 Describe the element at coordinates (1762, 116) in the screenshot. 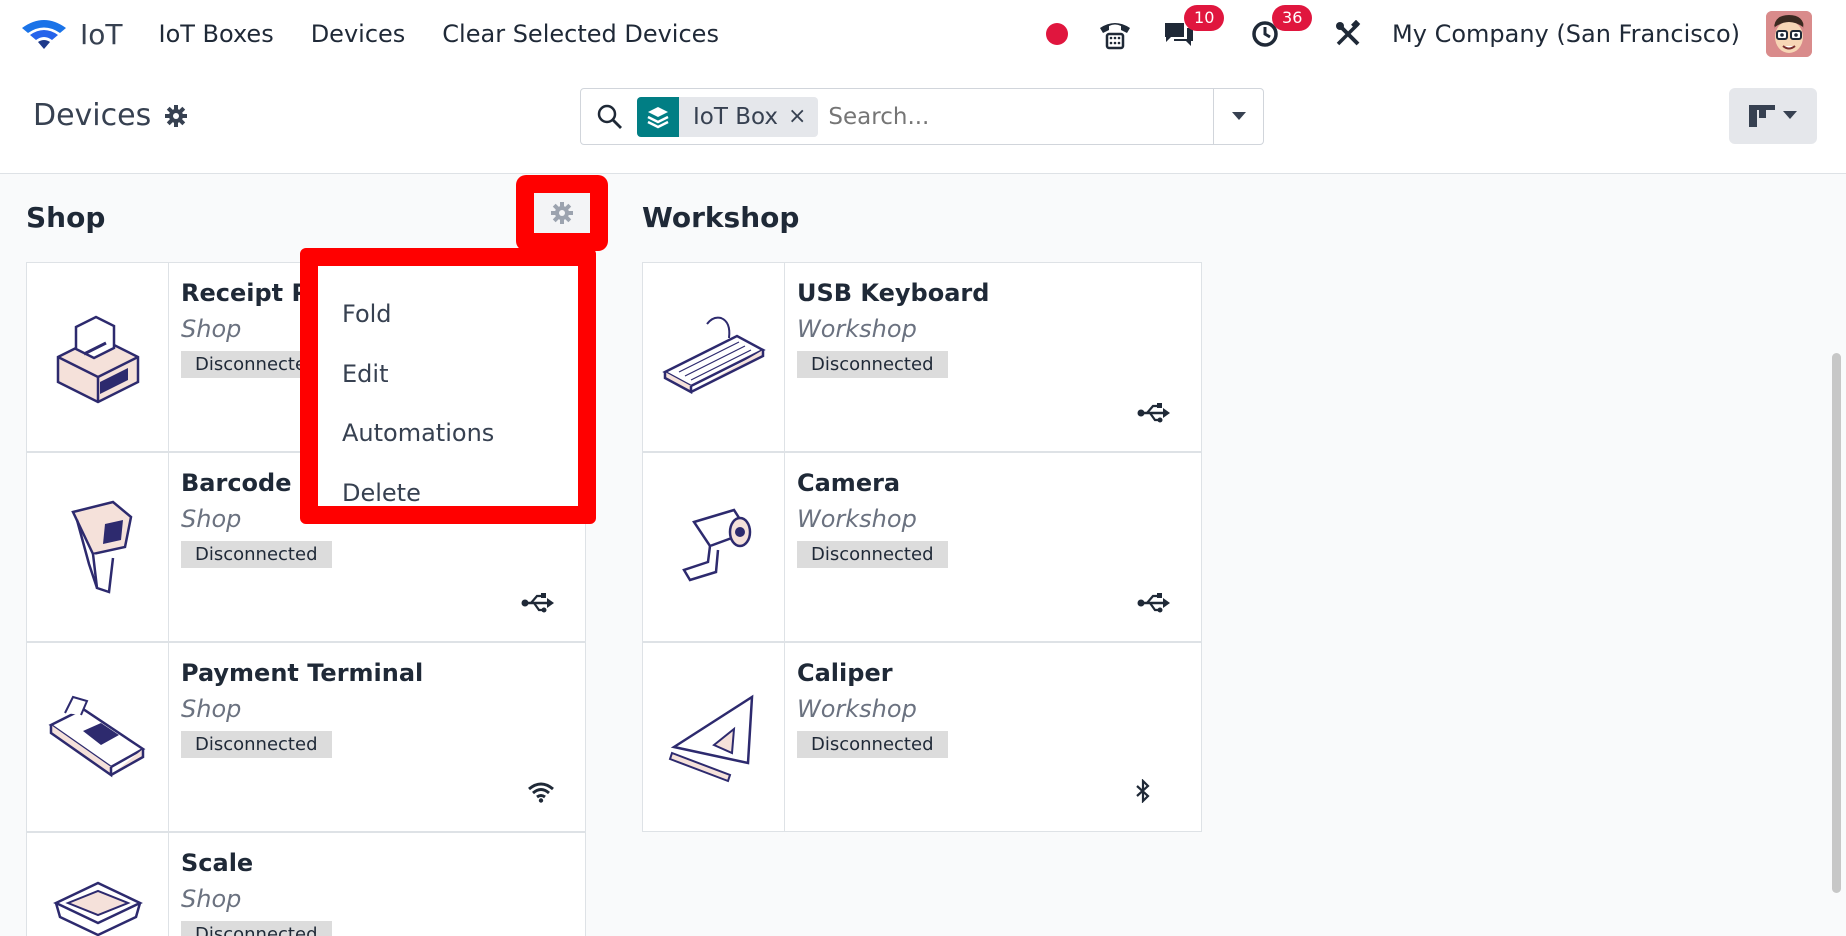

I see `kanban-icon` at that location.